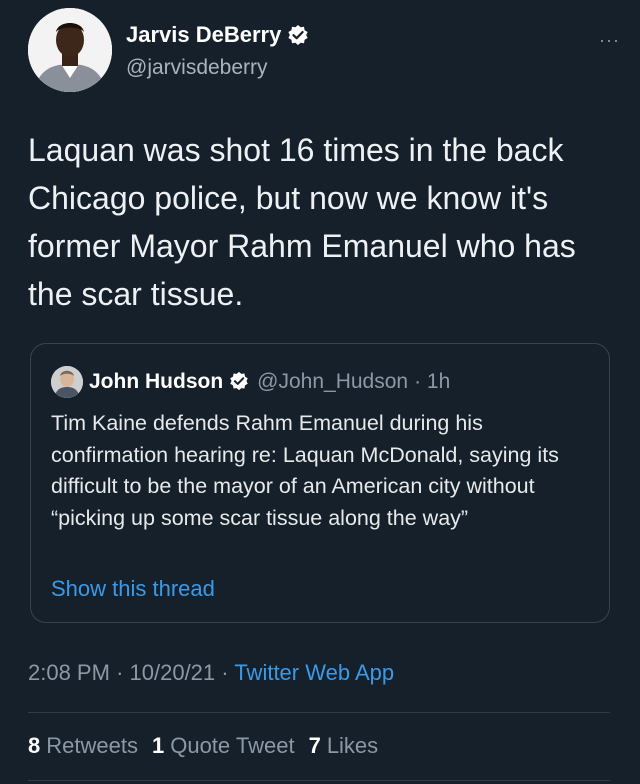 The height and width of the screenshot is (784, 640). Describe the element at coordinates (203, 35) in the screenshot. I see `author-name: Jarvis DeBerry` at that location.